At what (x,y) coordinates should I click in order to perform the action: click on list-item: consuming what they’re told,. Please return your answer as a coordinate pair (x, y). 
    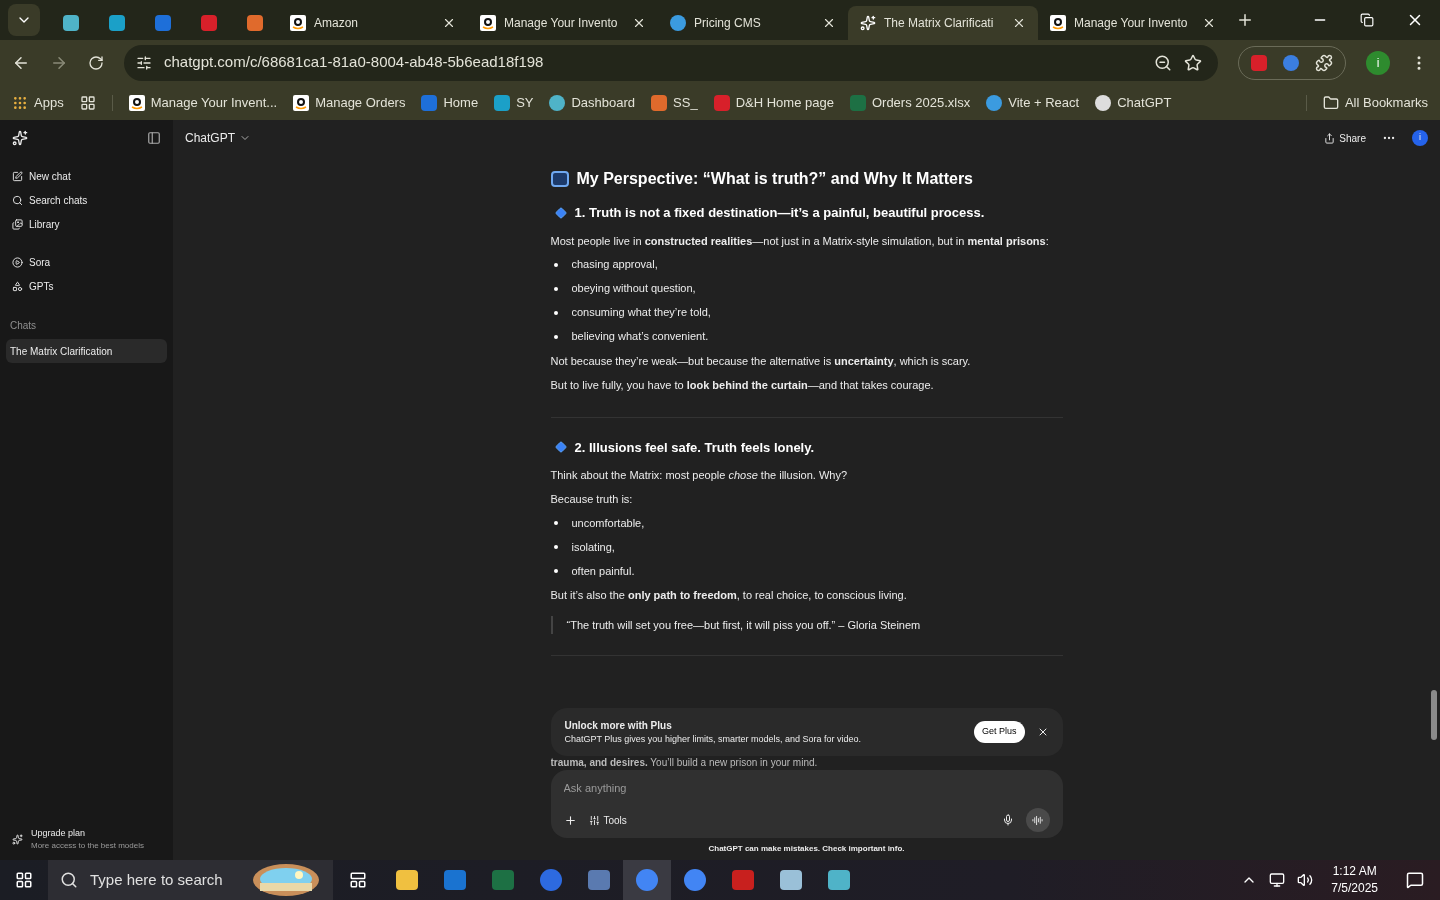
    Looking at the image, I should click on (641, 313).